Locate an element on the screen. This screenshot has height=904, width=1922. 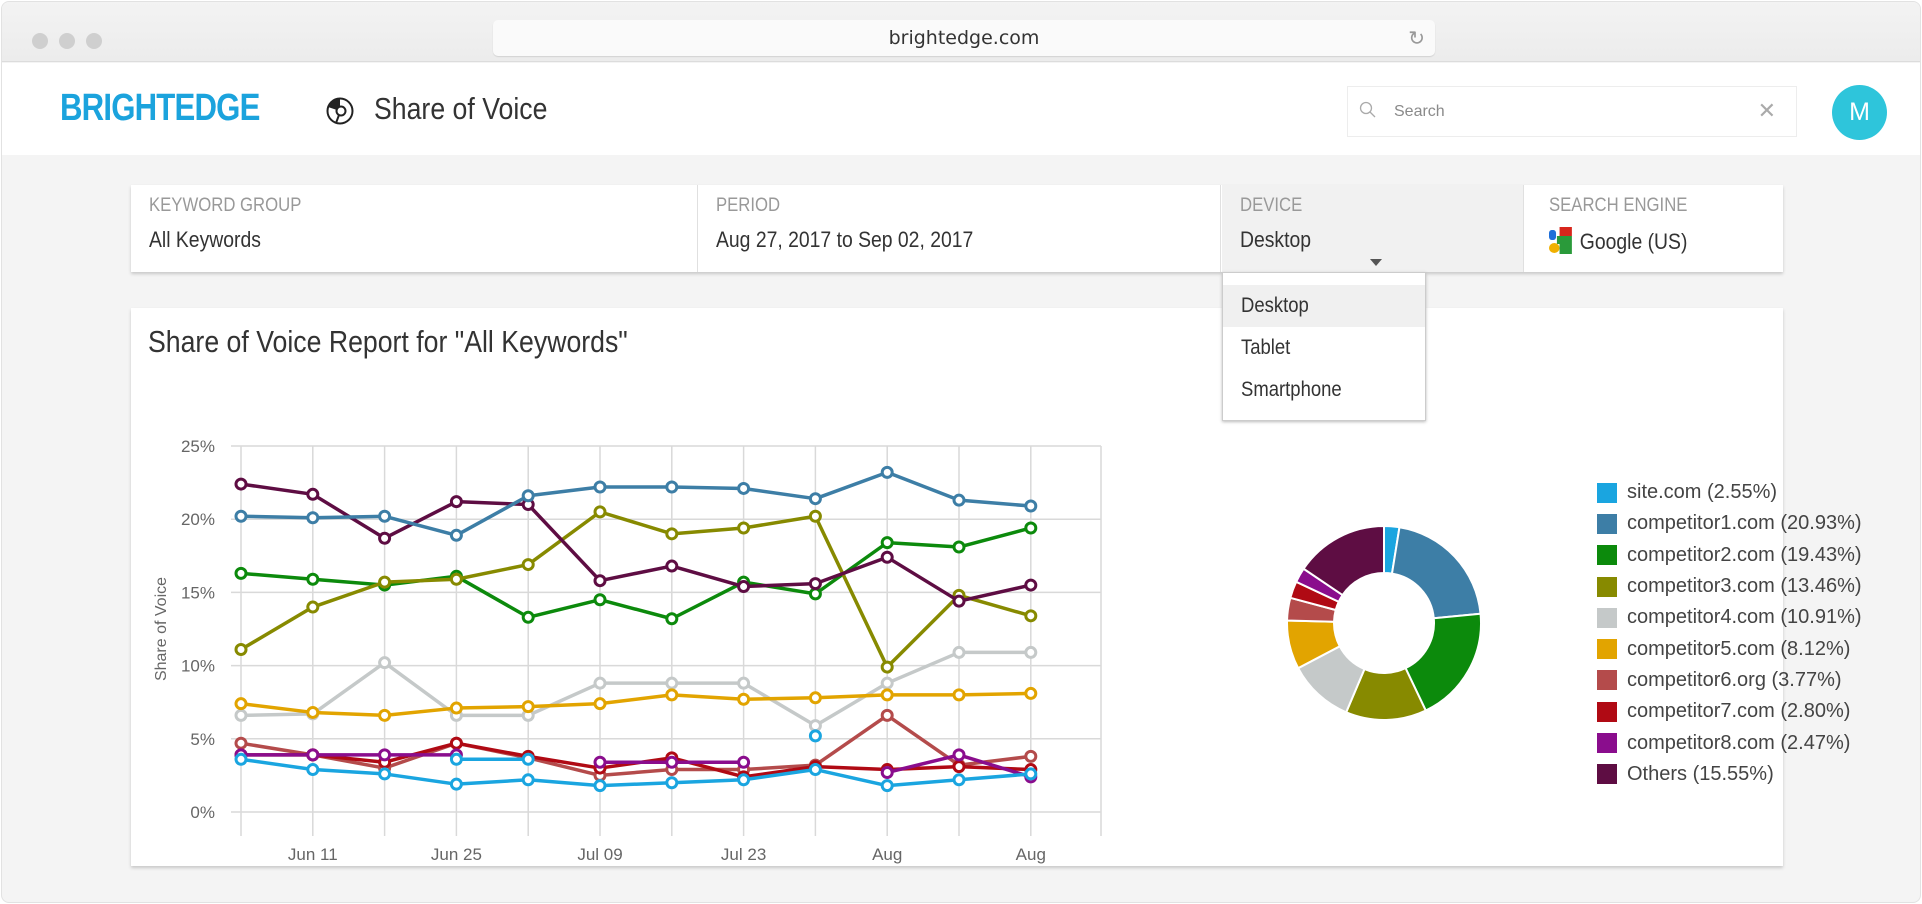
share-of-voice-icon is located at coordinates (340, 111).